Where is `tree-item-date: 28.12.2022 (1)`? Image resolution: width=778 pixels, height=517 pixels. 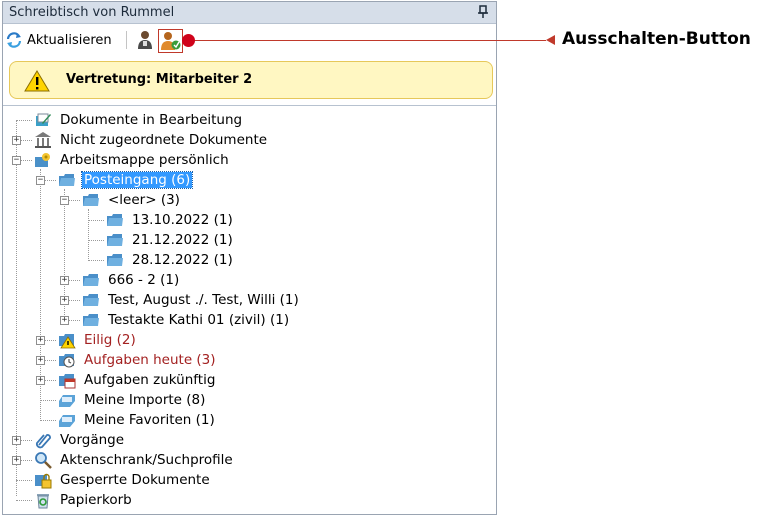 tree-item-date: 28.12.2022 (1) is located at coordinates (170, 260).